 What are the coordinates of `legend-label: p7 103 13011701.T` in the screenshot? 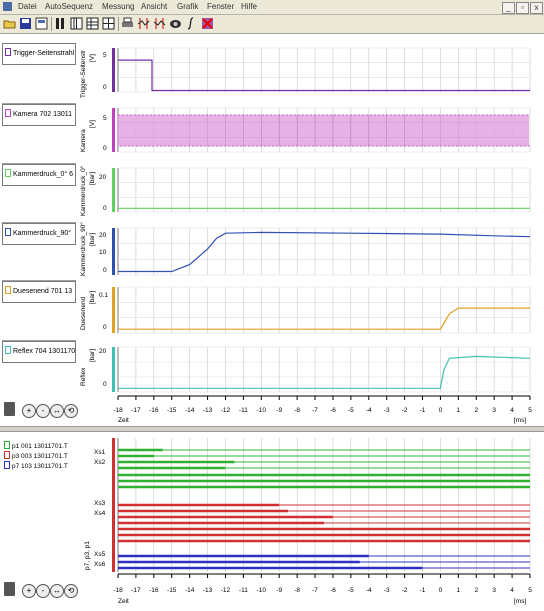 It's located at (40, 466).